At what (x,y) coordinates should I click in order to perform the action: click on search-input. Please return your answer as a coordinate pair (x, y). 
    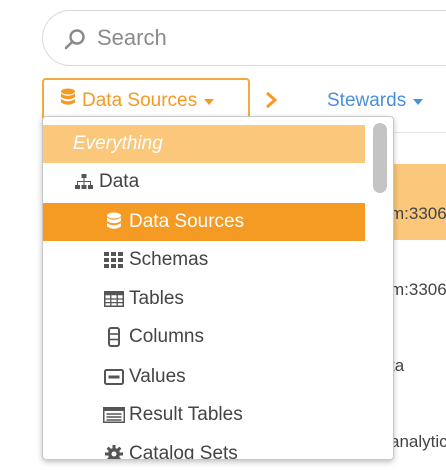
    Looking at the image, I should click on (267, 38).